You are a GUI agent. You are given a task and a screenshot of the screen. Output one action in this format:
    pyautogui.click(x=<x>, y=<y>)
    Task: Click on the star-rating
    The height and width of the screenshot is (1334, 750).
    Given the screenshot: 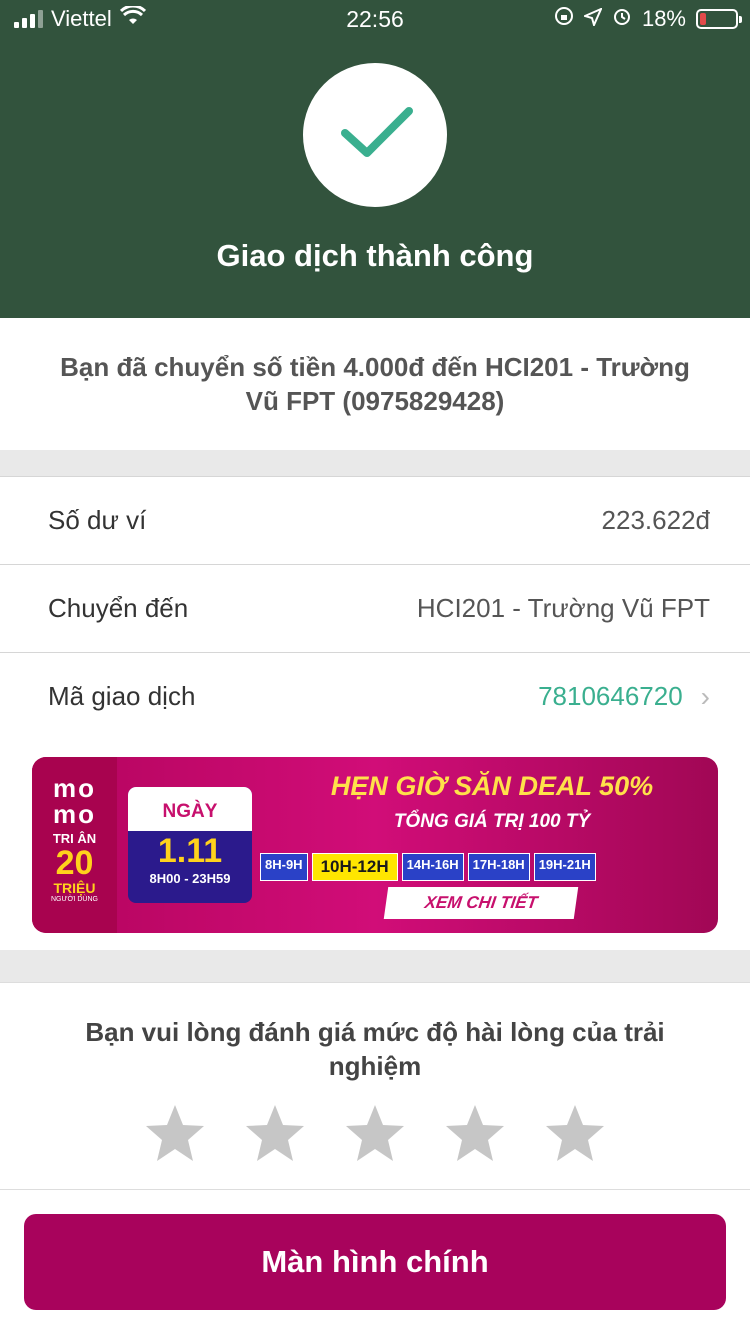 What is the action you would take?
    pyautogui.click(x=375, y=1133)
    